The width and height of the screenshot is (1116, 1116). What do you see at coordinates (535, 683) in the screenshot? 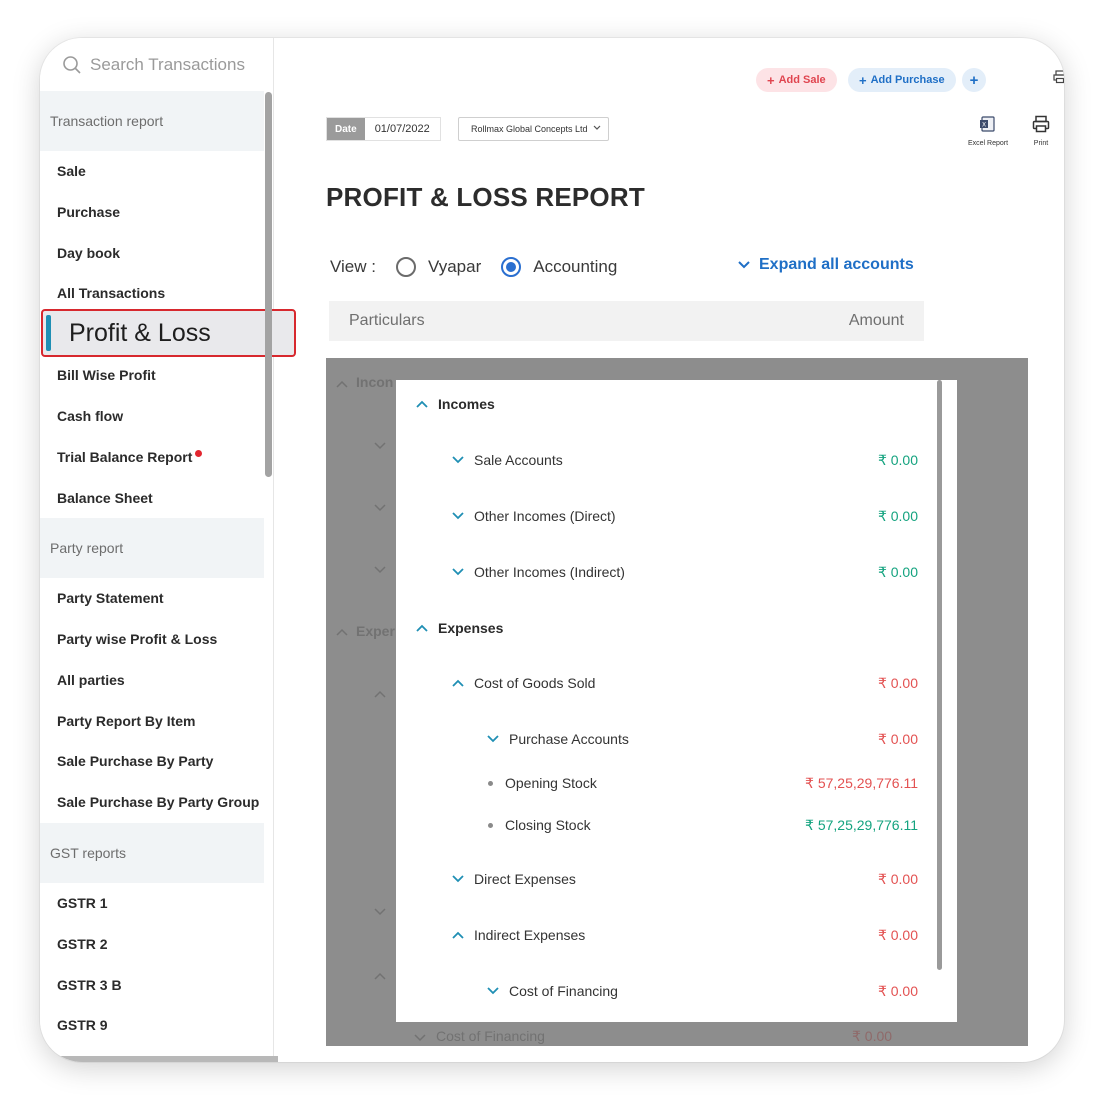
I see `row-label: Cost of Goods Sold` at bounding box center [535, 683].